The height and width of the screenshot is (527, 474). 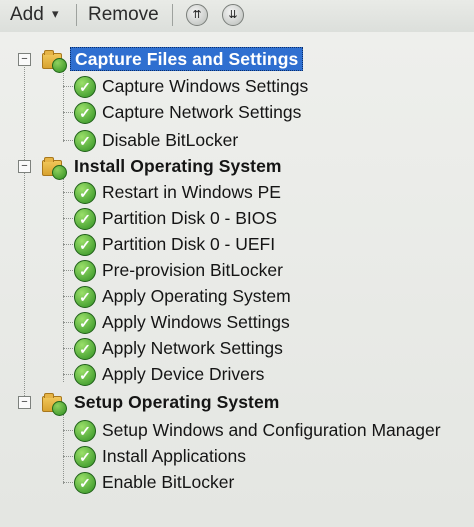 I want to click on group-setup-operating-system: − Setup Operating System, so click(x=237, y=403).